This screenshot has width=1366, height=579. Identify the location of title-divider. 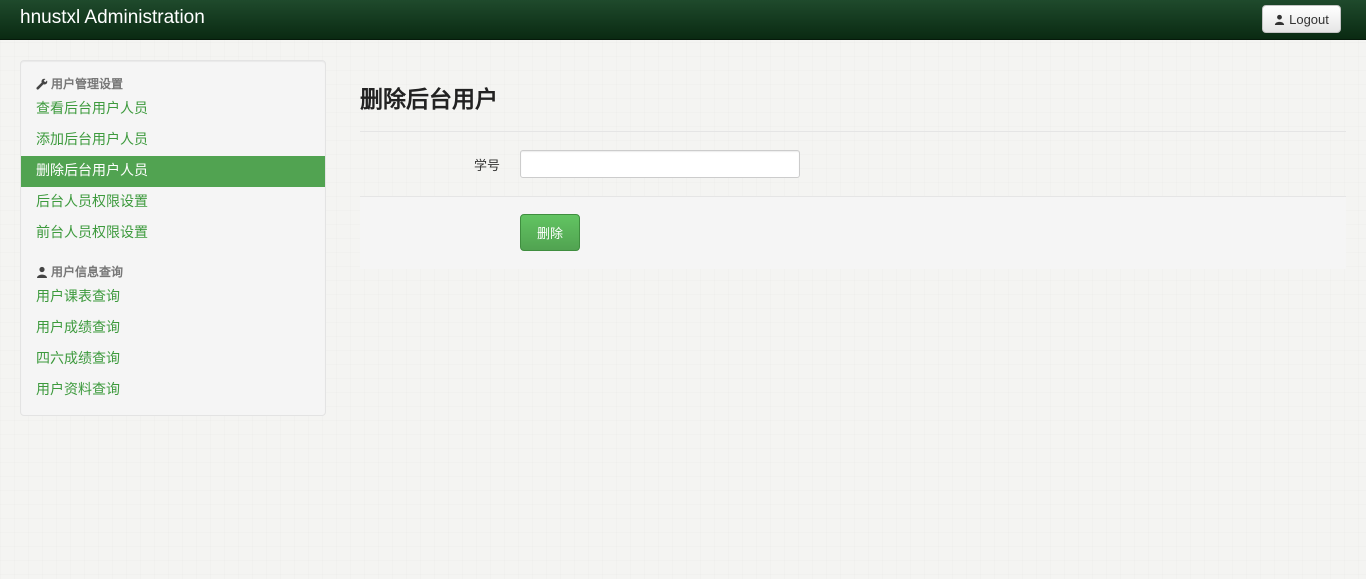
(853, 131).